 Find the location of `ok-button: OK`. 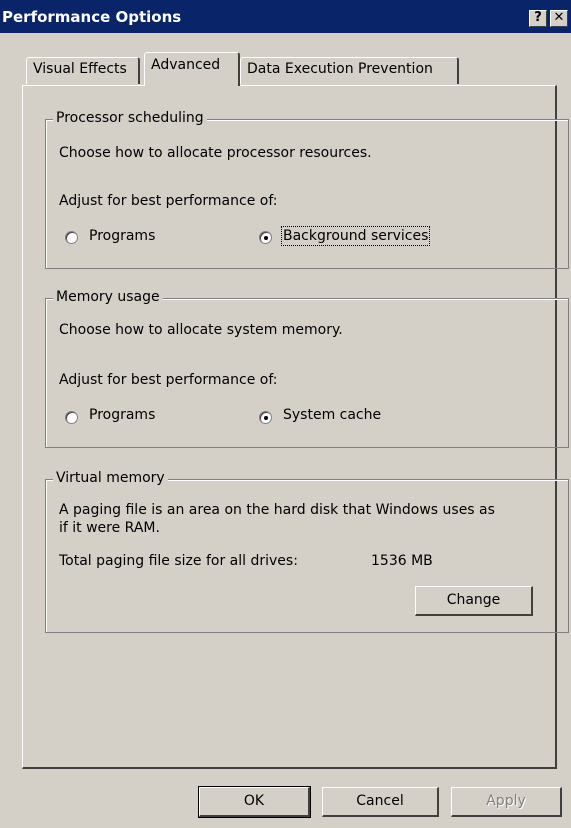

ok-button: OK is located at coordinates (254, 802).